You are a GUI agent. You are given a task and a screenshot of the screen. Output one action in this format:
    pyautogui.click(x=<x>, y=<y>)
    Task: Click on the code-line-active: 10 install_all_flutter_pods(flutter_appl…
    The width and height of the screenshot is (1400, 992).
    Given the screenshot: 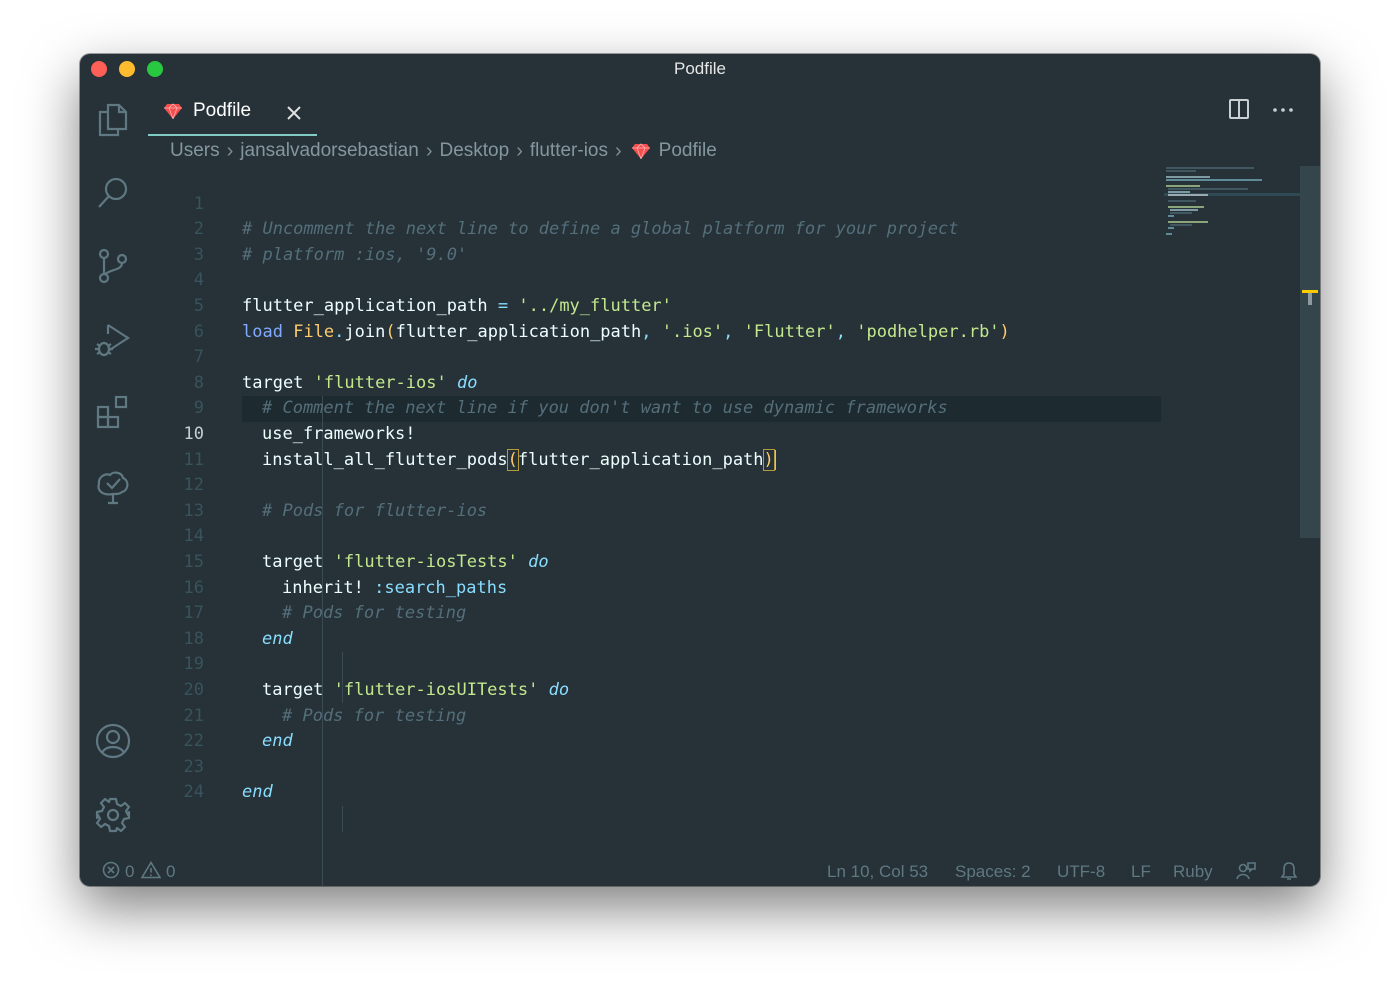 What is the action you would take?
    pyautogui.click(x=468, y=433)
    